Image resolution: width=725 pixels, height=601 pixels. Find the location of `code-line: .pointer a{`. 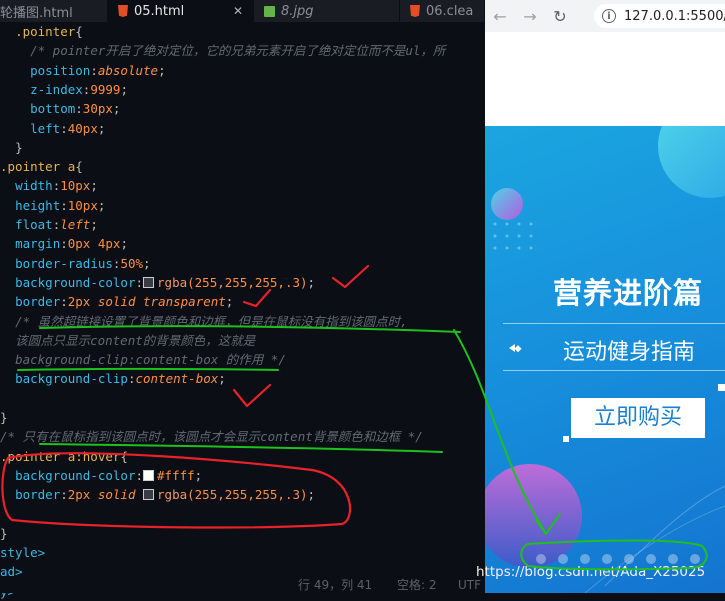

code-line: .pointer a{ is located at coordinates (41, 166).